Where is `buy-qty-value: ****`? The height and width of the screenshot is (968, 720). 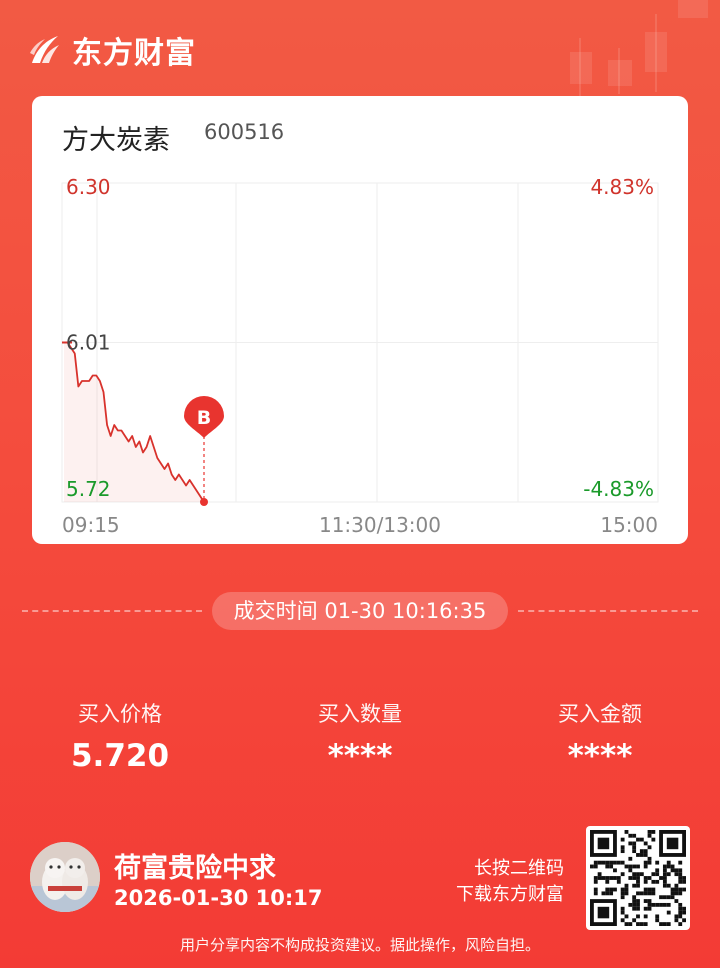
buy-qty-value: **** is located at coordinates (360, 756).